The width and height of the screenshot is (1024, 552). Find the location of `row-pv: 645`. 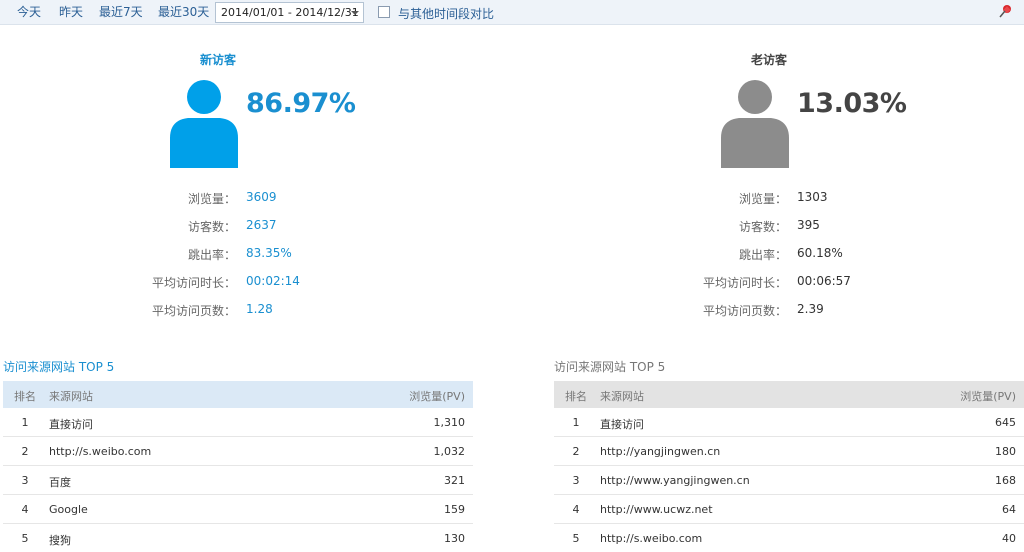

row-pv: 645 is located at coordinates (1005, 422).